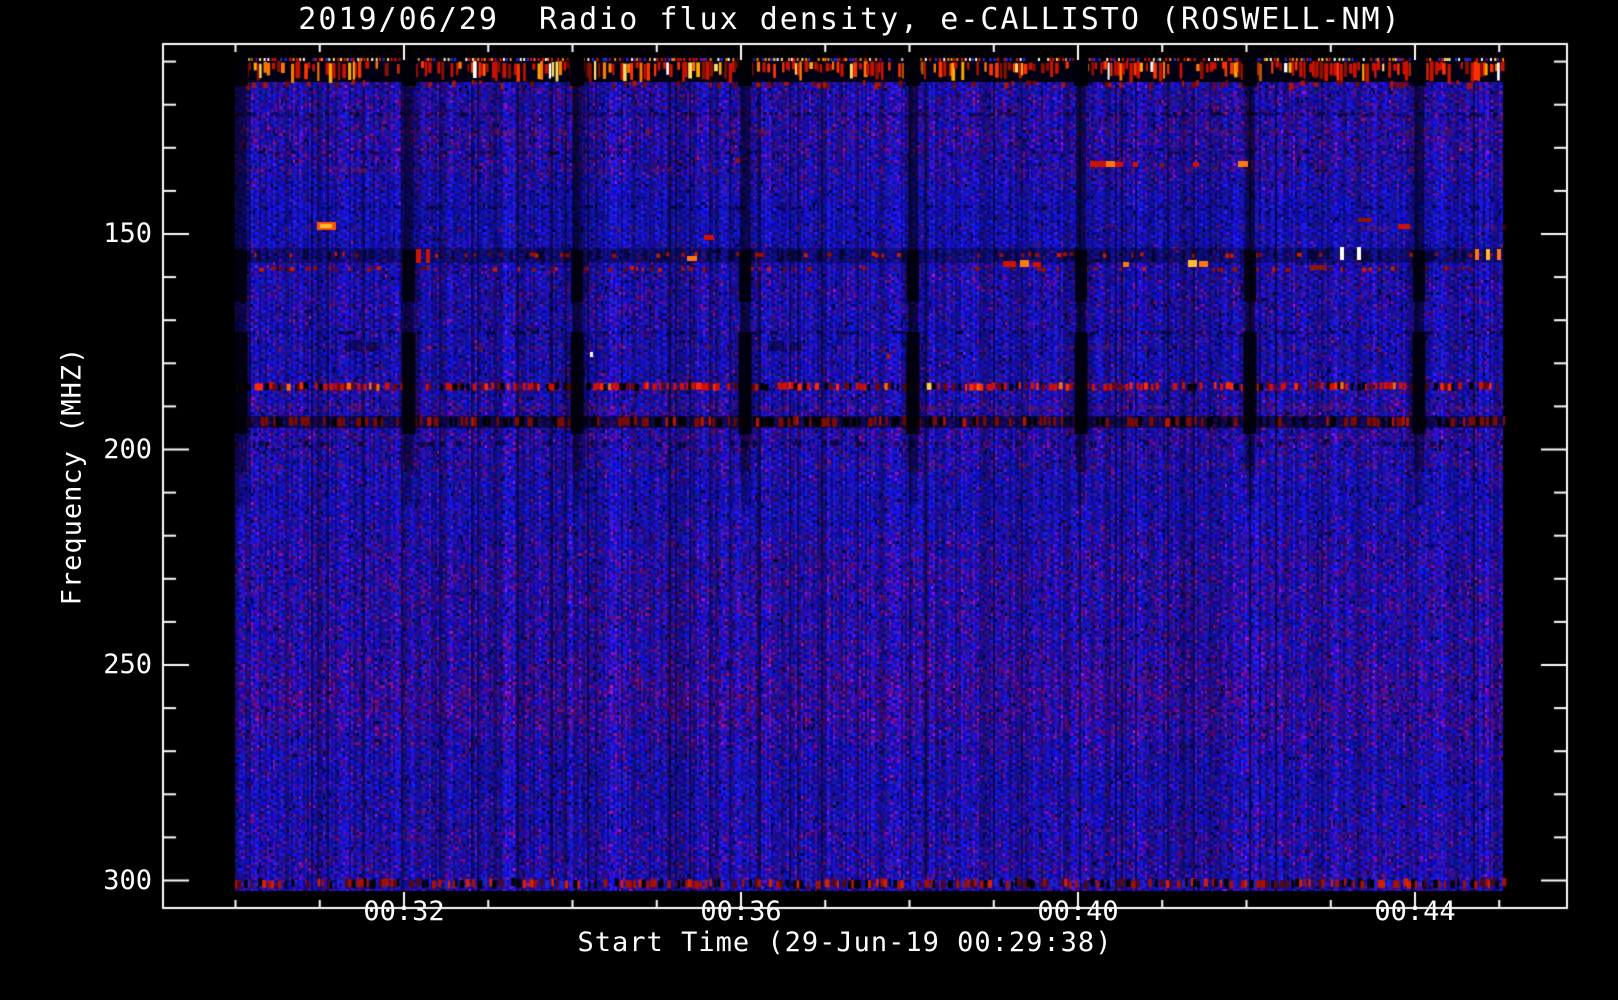 Image resolution: width=1618 pixels, height=1000 pixels. Describe the element at coordinates (404, 911) in the screenshot. I see `x-tick-label: 00:32` at that location.